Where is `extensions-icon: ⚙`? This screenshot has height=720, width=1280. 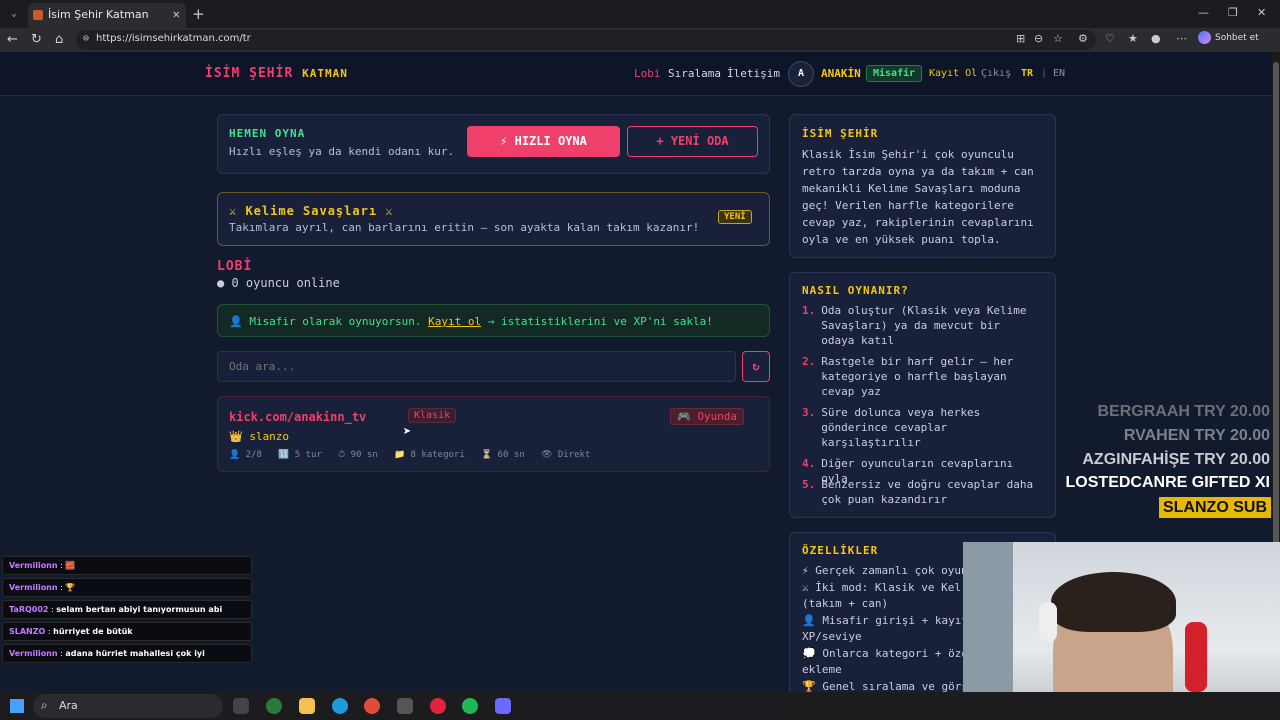 extensions-icon: ⚙ is located at coordinates (1083, 38).